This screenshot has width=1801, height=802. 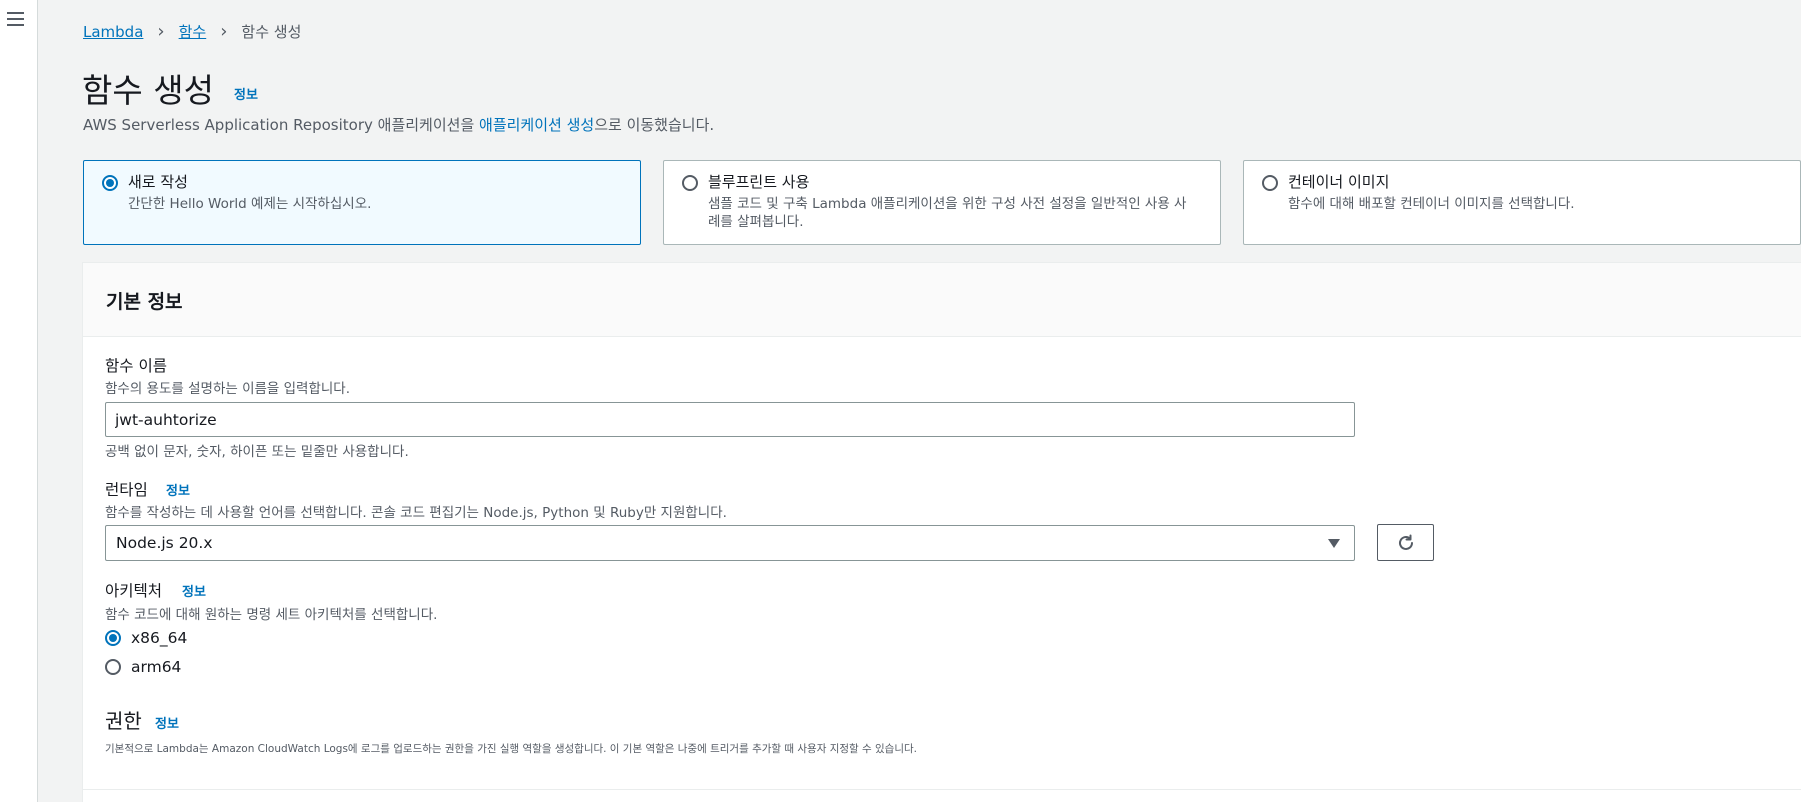 What do you see at coordinates (164, 543) in the screenshot?
I see `runtime-value: Node.js 20.x` at bounding box center [164, 543].